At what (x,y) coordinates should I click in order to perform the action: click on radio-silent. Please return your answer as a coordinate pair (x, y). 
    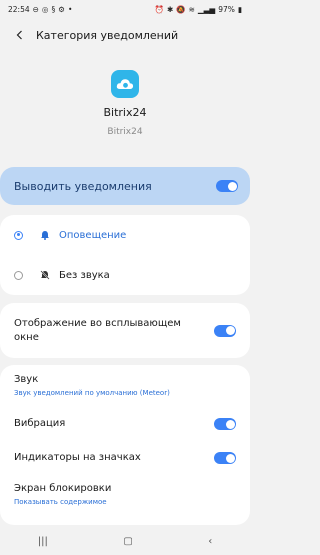
    Looking at the image, I should click on (18, 275).